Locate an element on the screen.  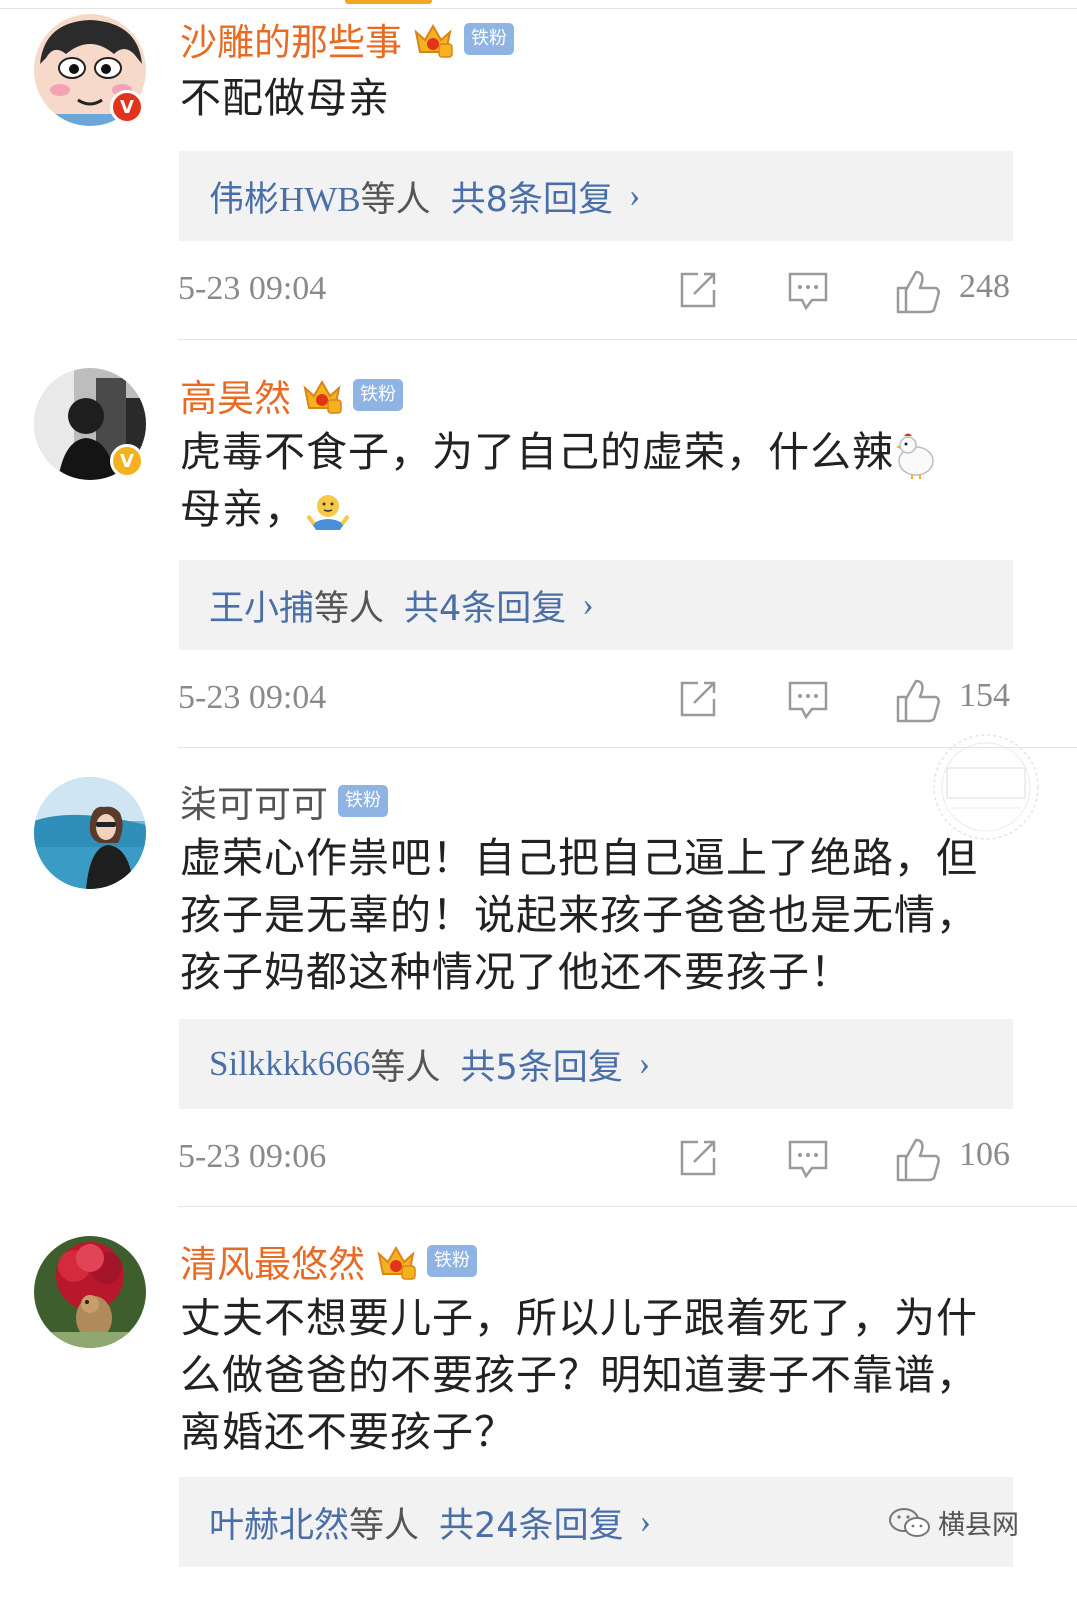
comment-line: 母亲， is located at coordinates (597, 509).